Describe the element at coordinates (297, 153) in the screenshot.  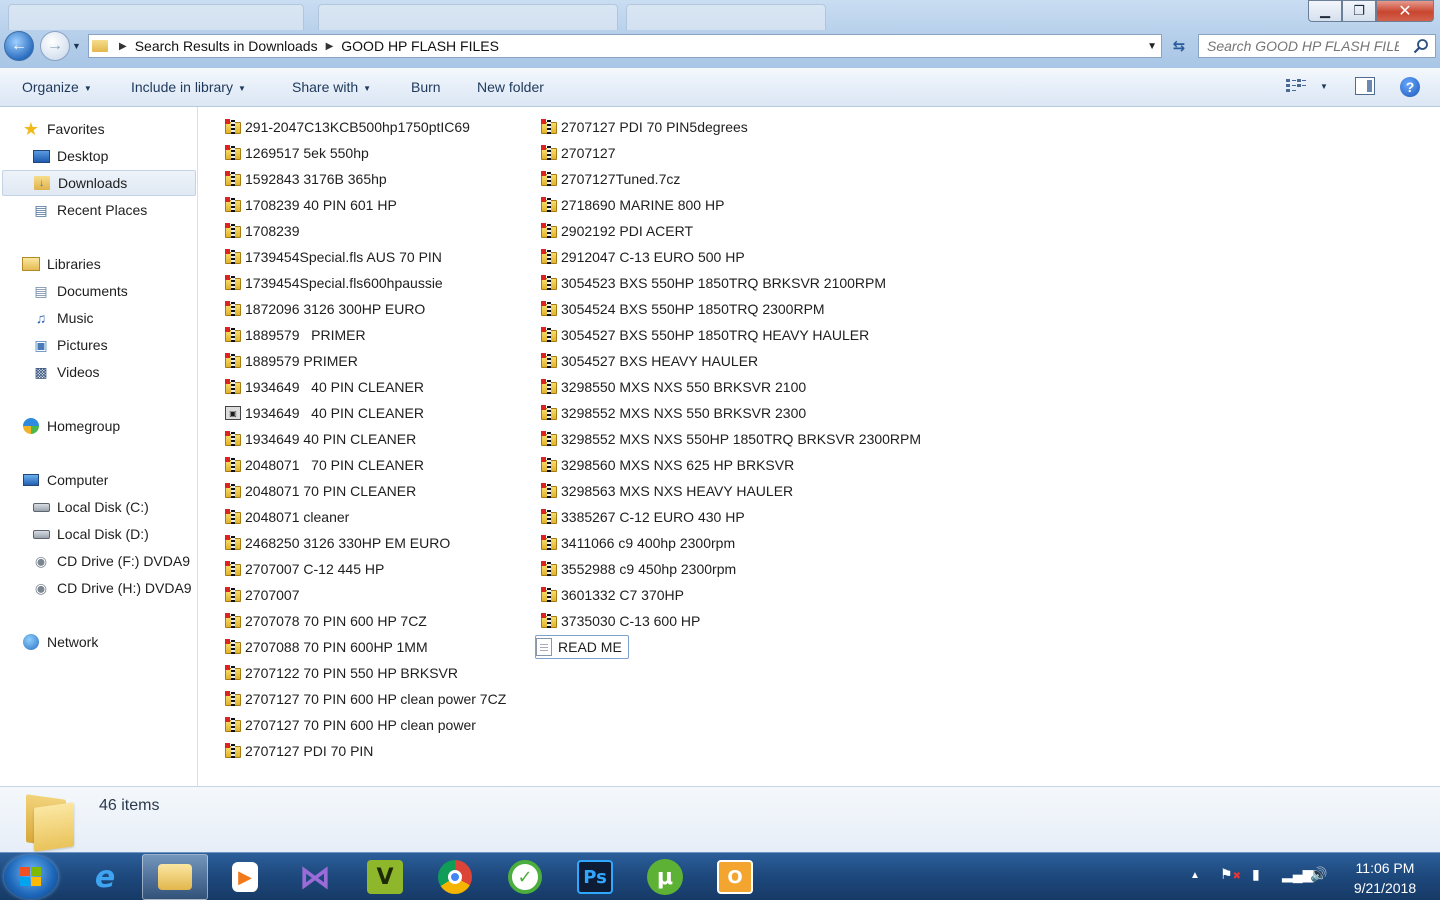
I see `file-item: 1269517 5ek 550hp` at that location.